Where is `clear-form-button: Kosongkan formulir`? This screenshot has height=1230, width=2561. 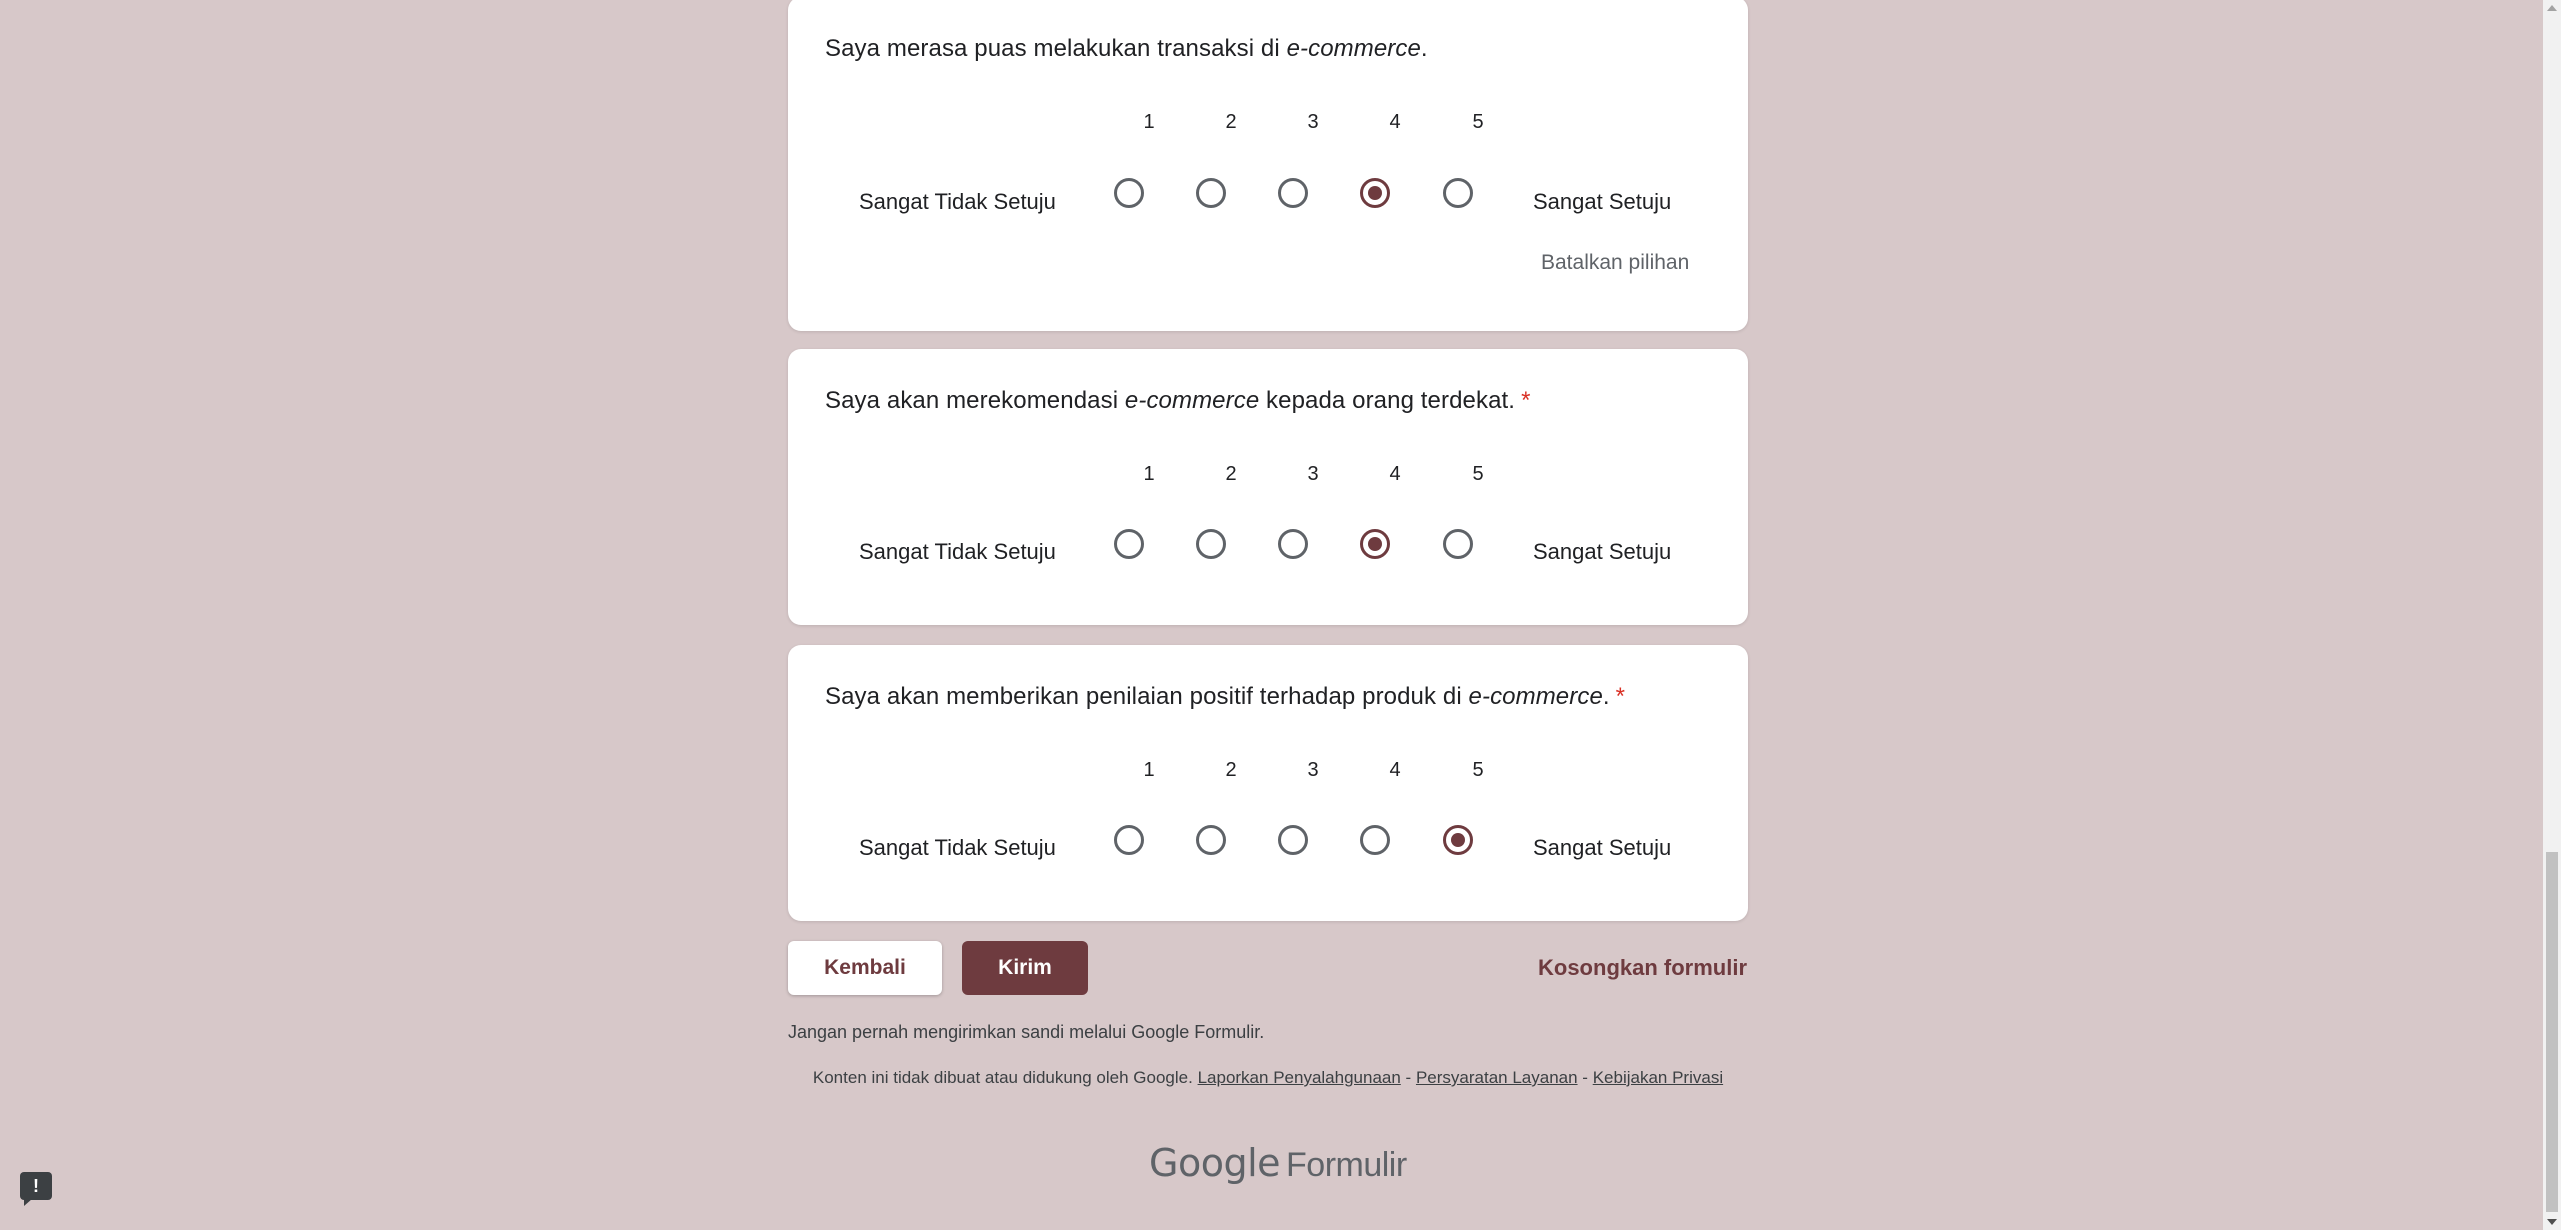 clear-form-button: Kosongkan formulir is located at coordinates (1642, 968).